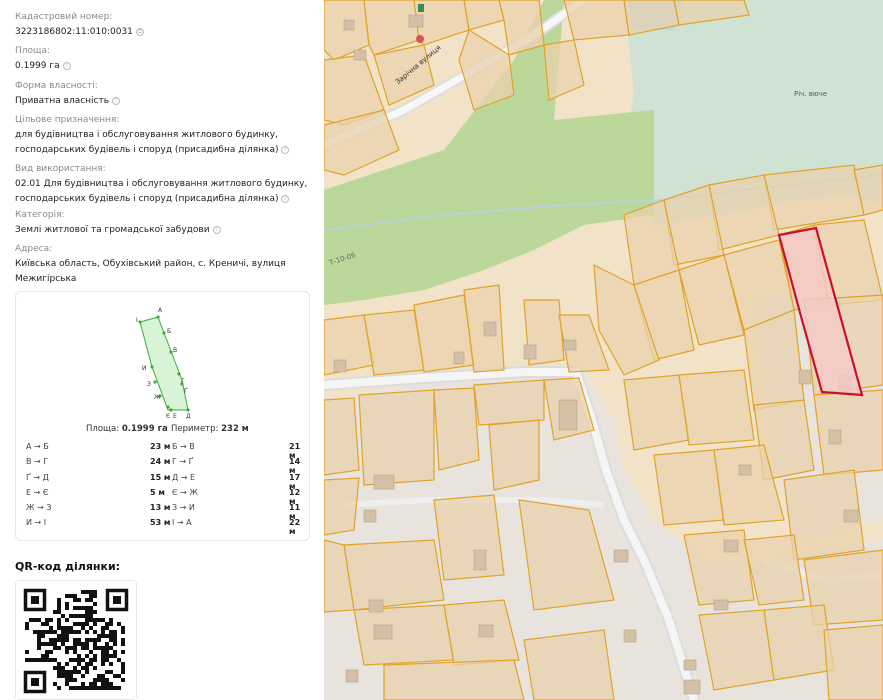  I want to click on poi-marker-icon, so click(420, 39).